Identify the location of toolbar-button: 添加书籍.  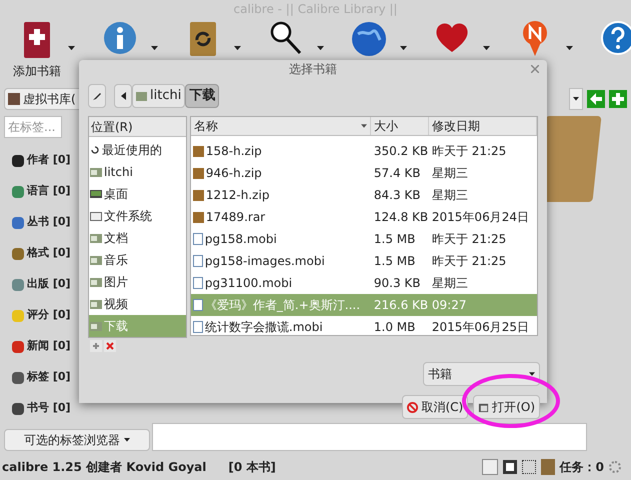
(37, 50).